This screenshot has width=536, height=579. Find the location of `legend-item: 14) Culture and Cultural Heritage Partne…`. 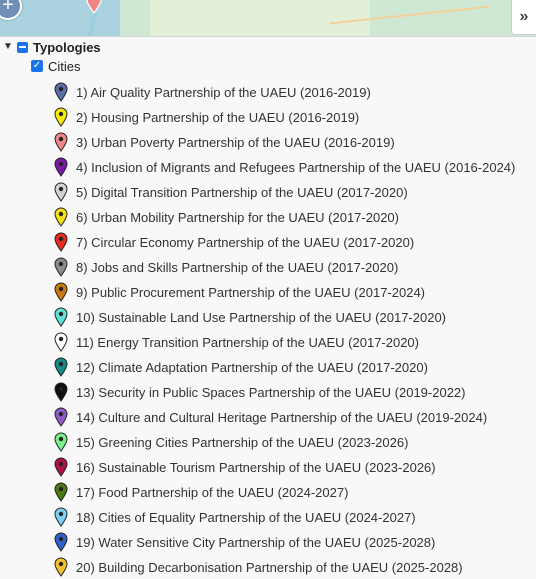

legend-item: 14) Culture and Cultural Heritage Partne… is located at coordinates (270, 417).